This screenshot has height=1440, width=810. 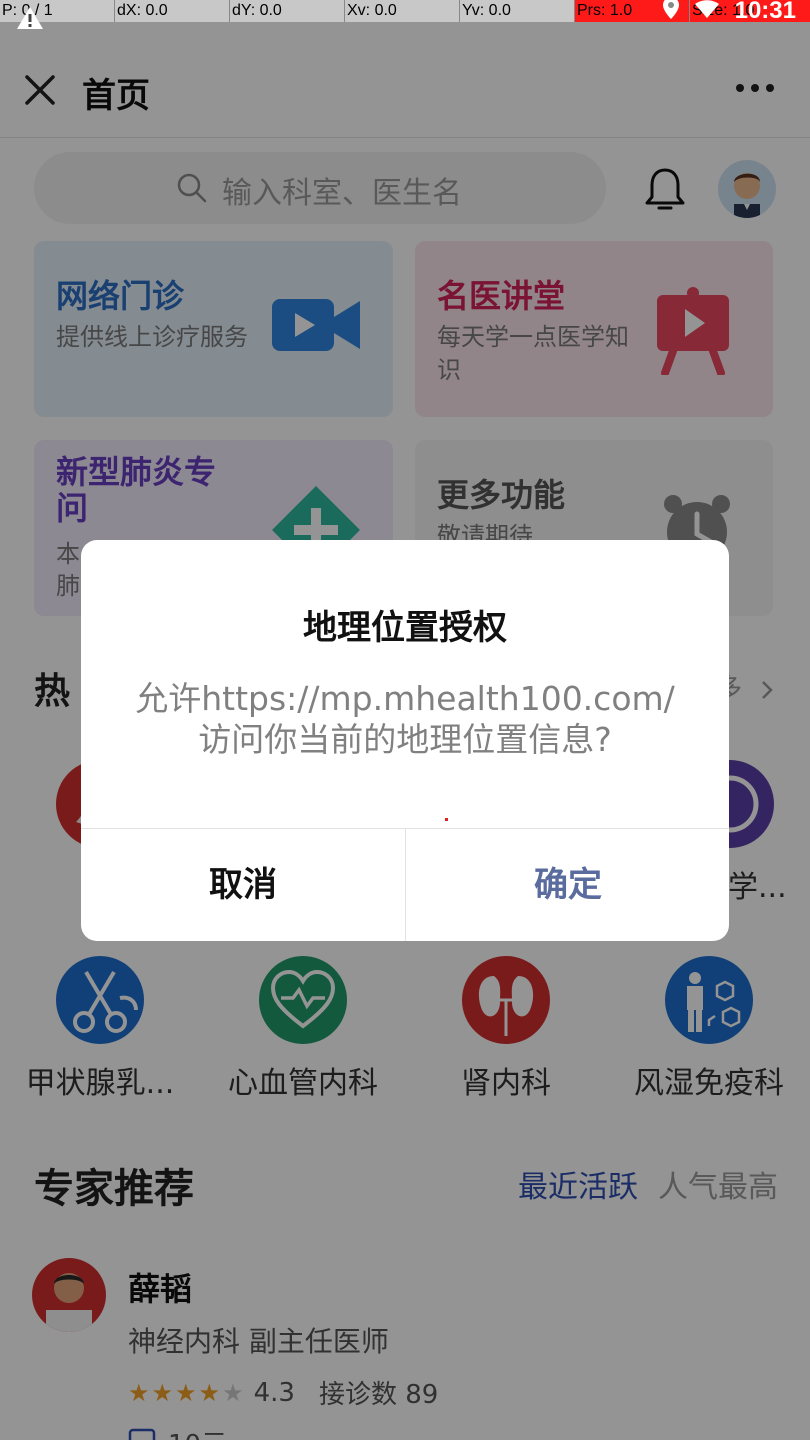 What do you see at coordinates (670, 13) in the screenshot?
I see `location-icon` at bounding box center [670, 13].